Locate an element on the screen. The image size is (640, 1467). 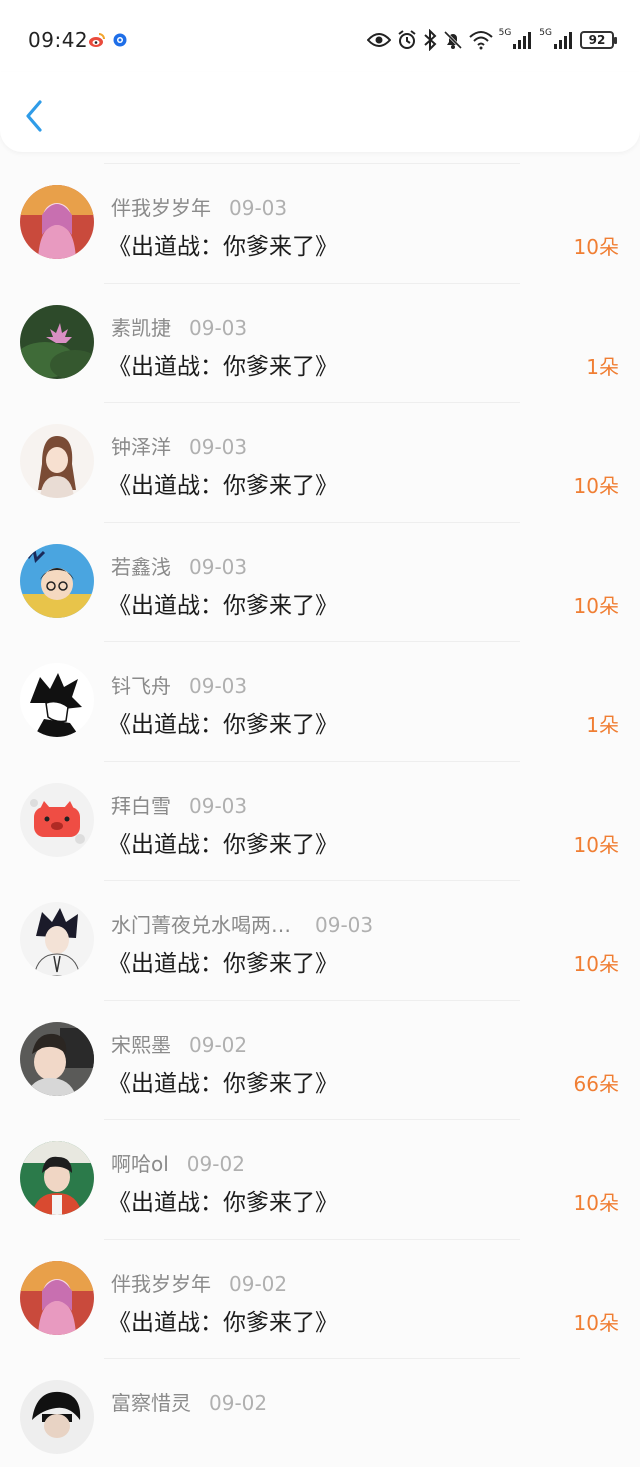
list-item: 富察惜灵 09-02 is located at coordinates (320, 1407).